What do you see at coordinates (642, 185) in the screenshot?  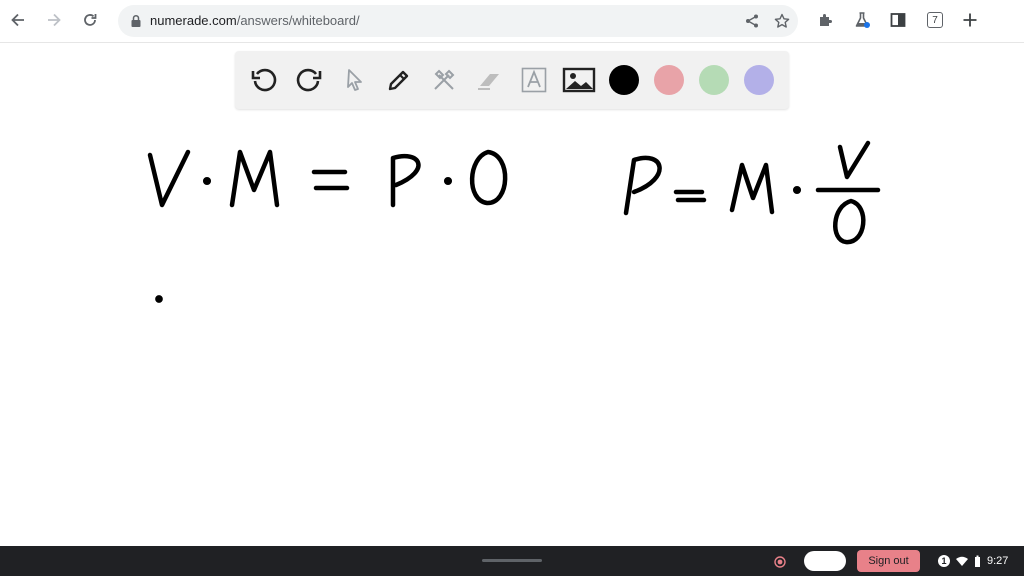 I see `stroke-p2` at bounding box center [642, 185].